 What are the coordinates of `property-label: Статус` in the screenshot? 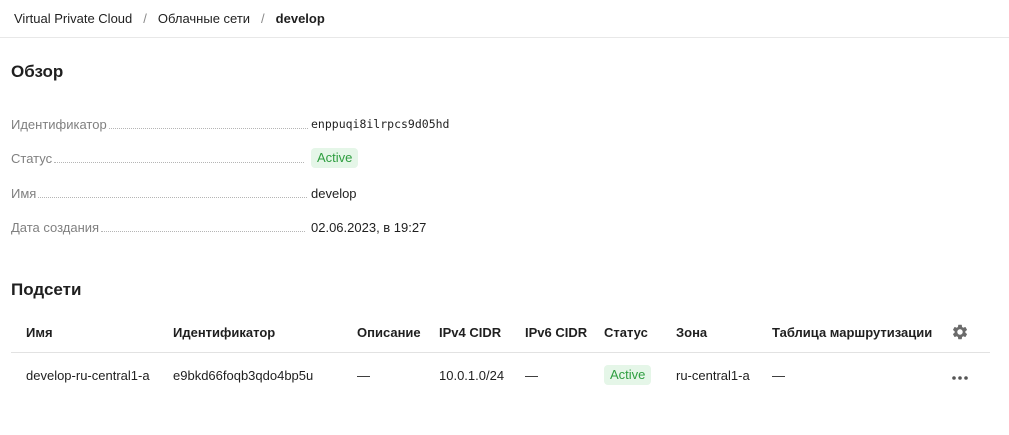 It's located at (32, 158).